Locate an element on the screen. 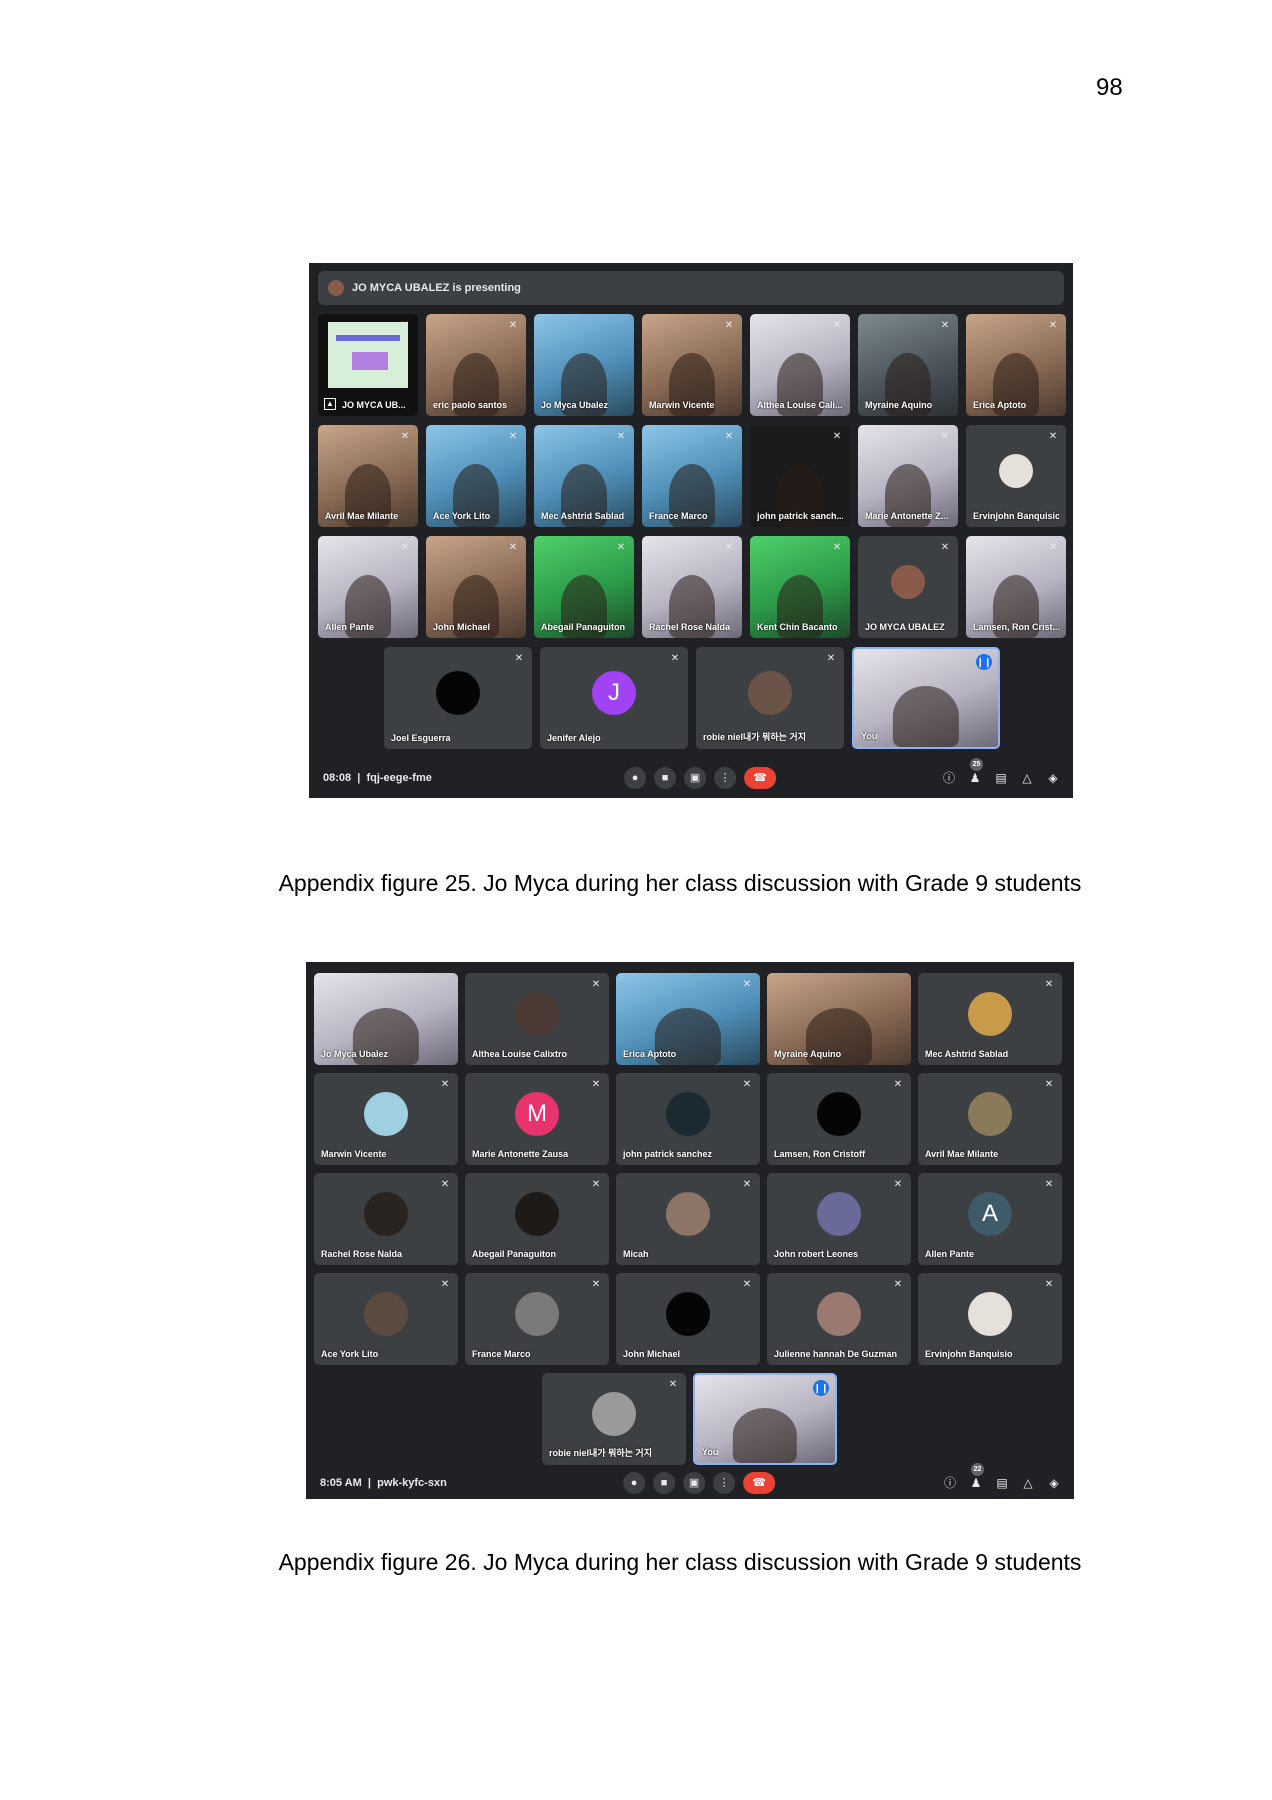  participant-name: John Michael is located at coordinates (462, 627).